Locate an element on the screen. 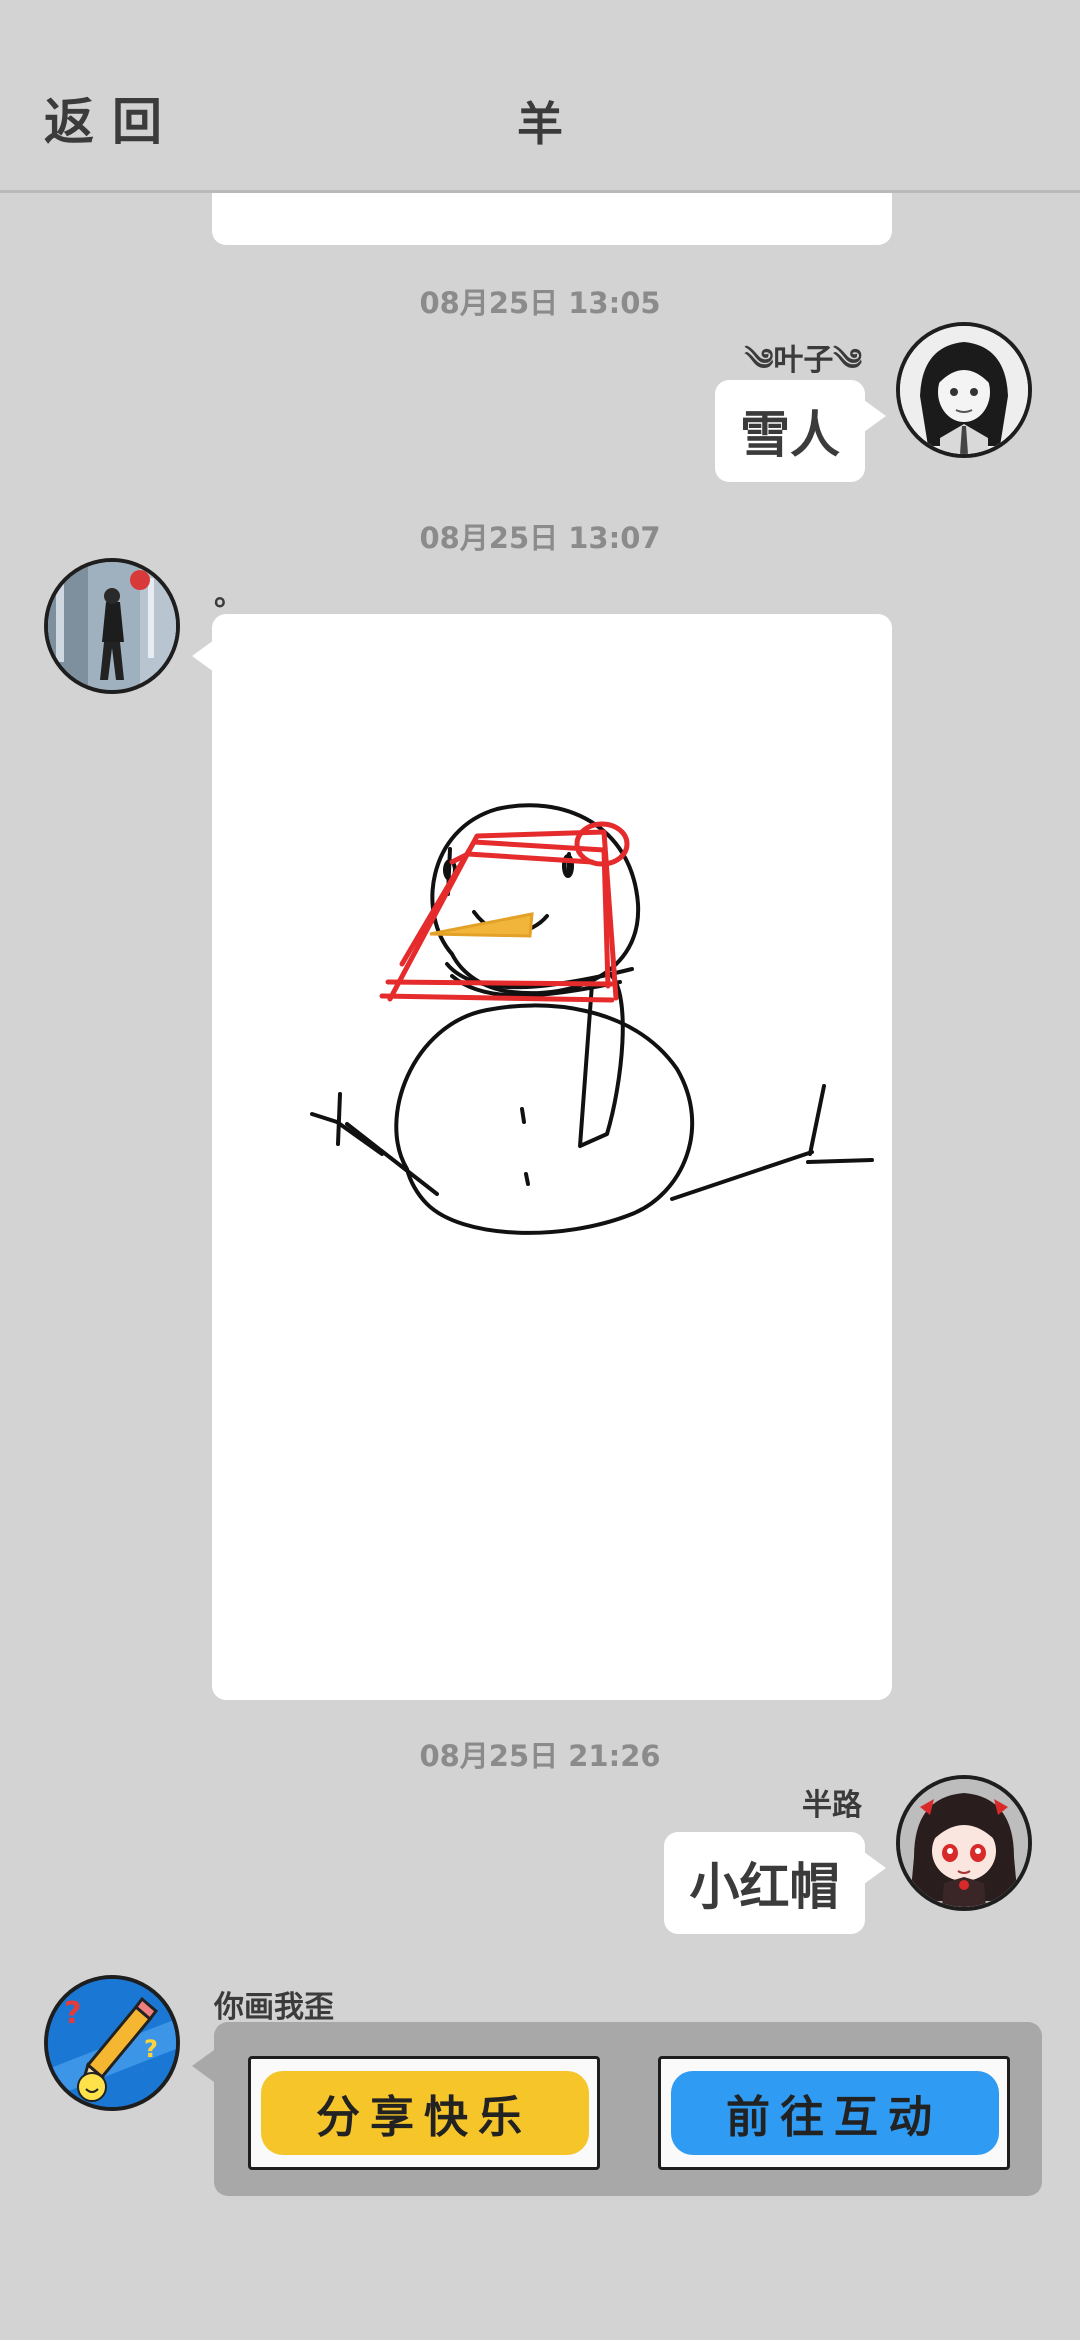 The width and height of the screenshot is (1080, 2340). timestamp: 08月25日 13:05 is located at coordinates (540, 303).